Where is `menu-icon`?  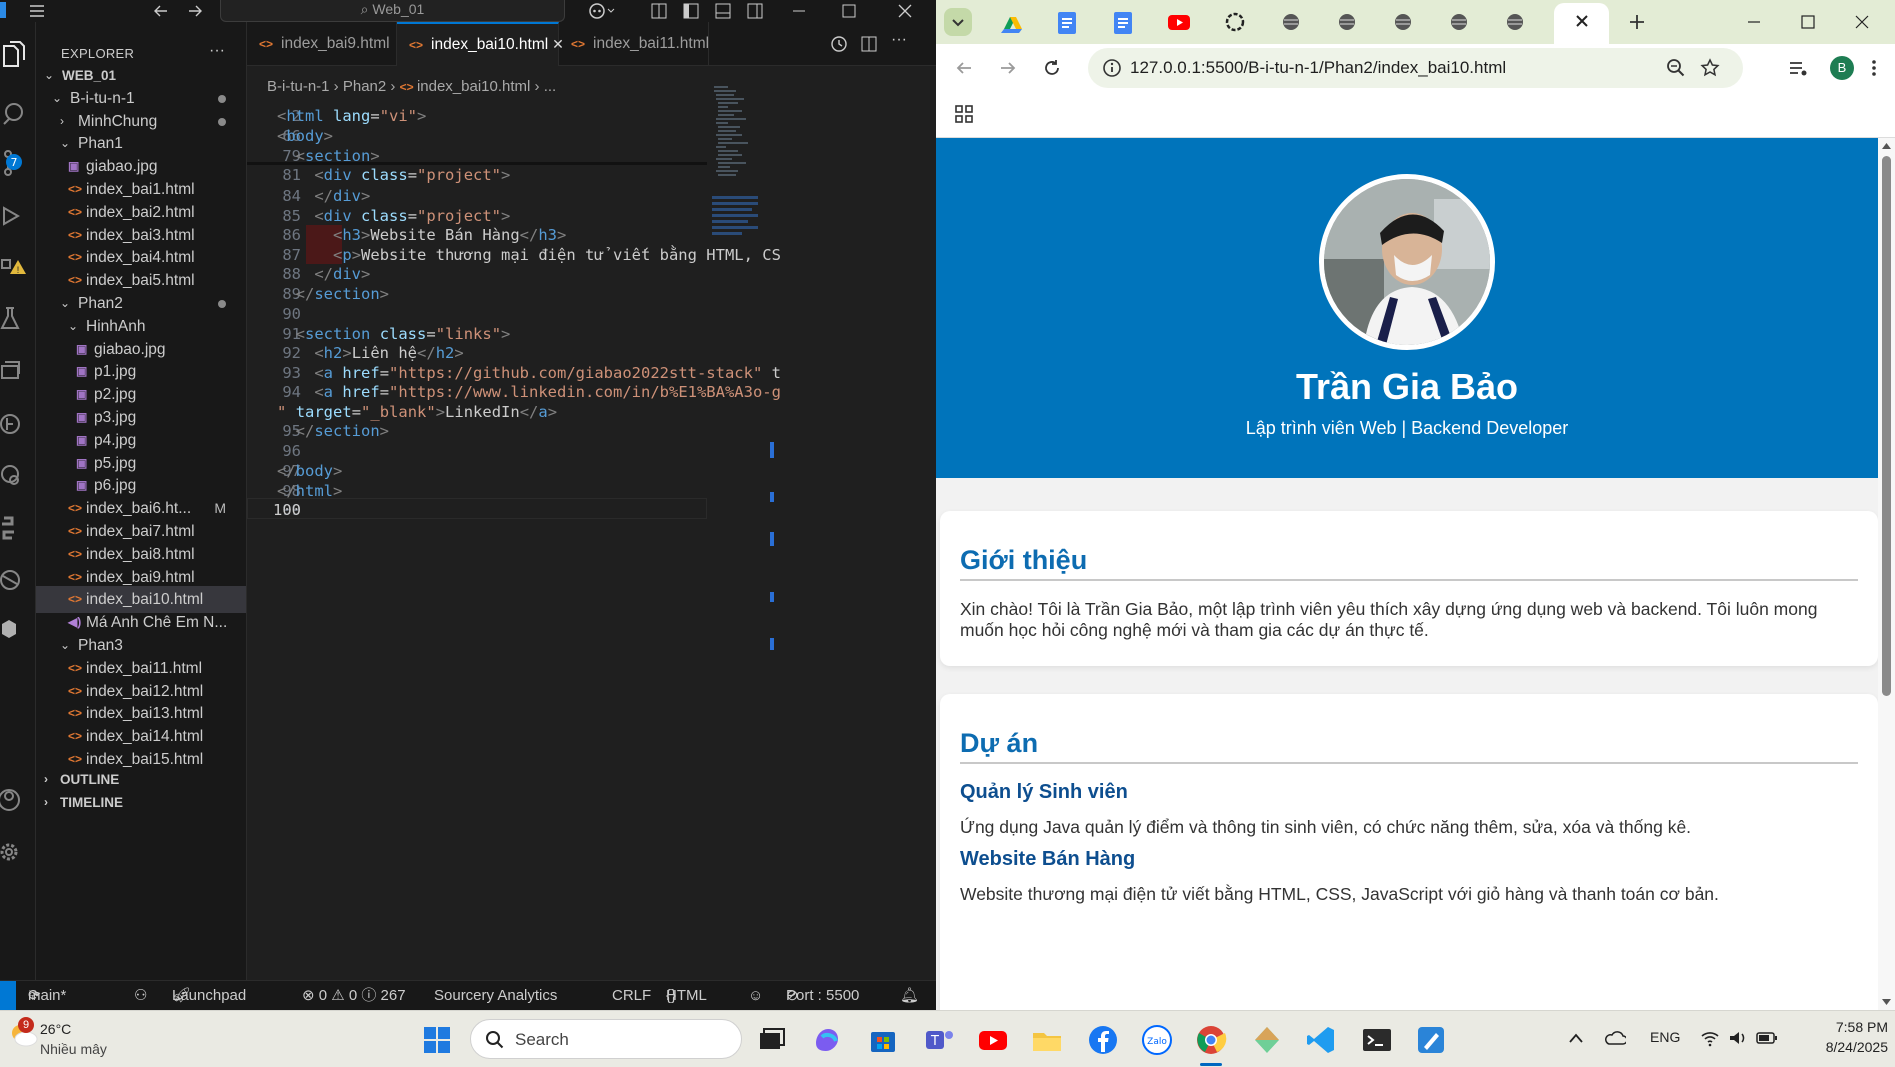
menu-icon is located at coordinates (37, 11).